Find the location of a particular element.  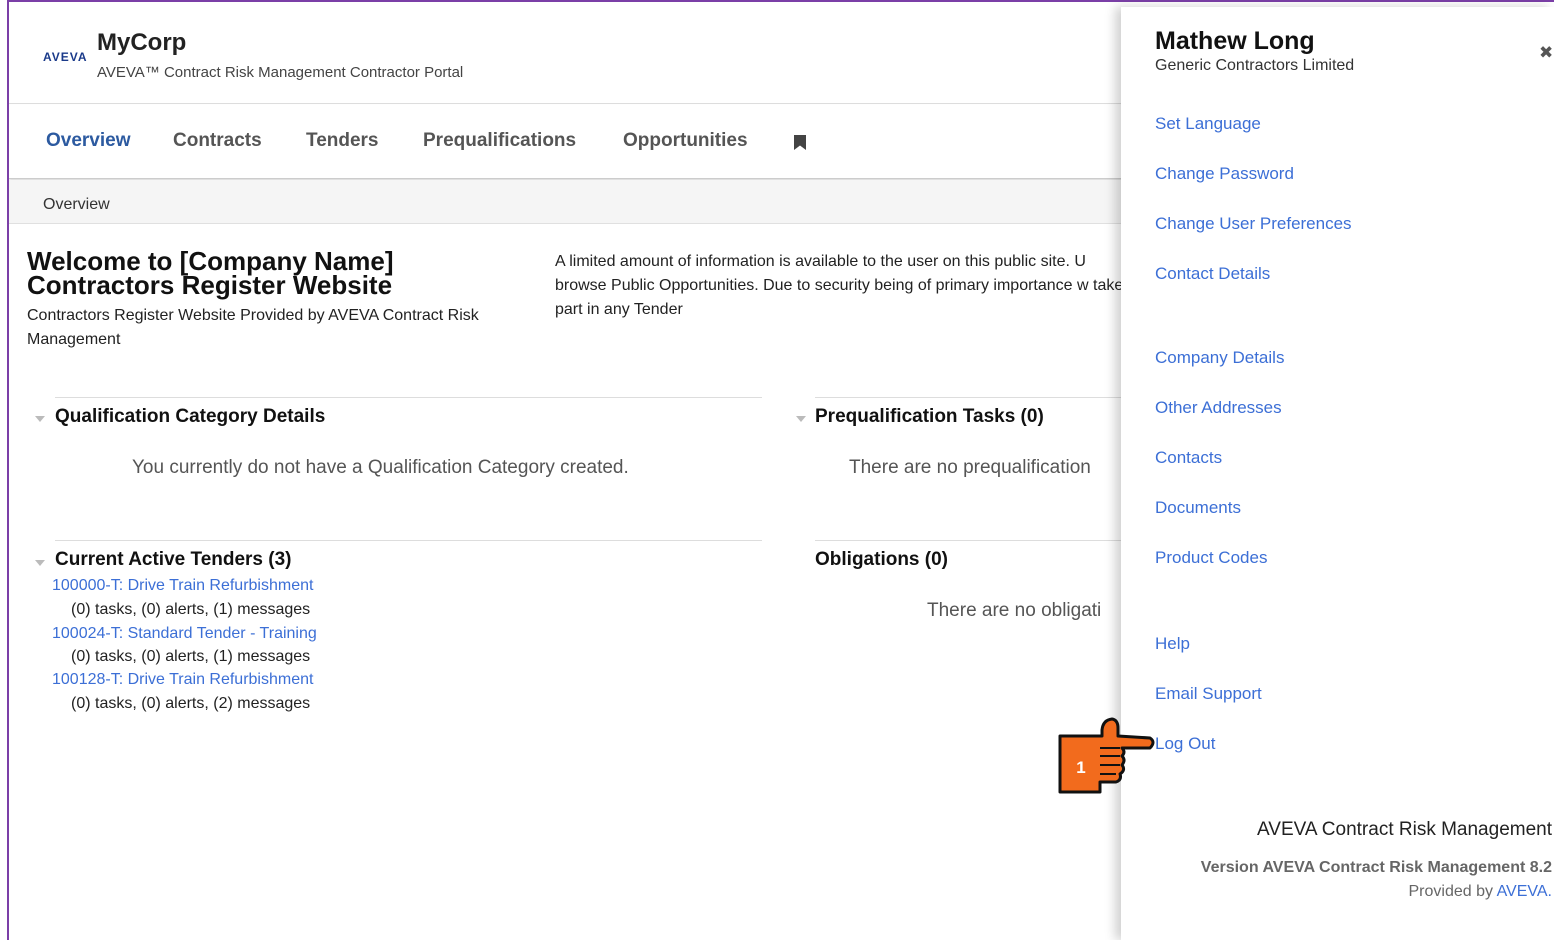

menu-help: Help is located at coordinates (1172, 644).